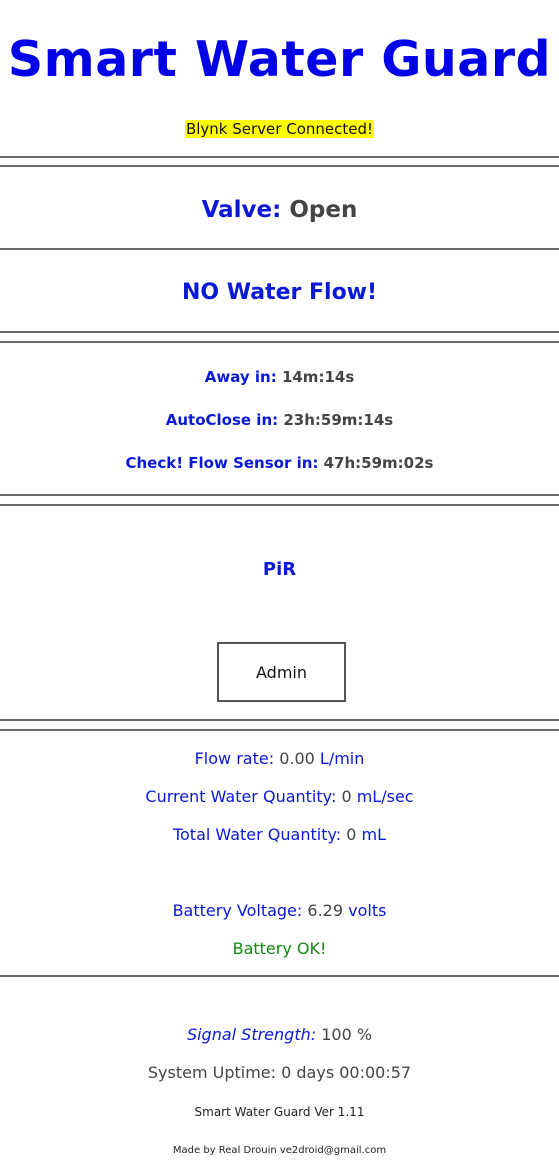 Image resolution: width=559 pixels, height=1175 pixels. Describe the element at coordinates (222, 420) in the screenshot. I see `autoclose-timer-label: AutoClose in:` at that location.